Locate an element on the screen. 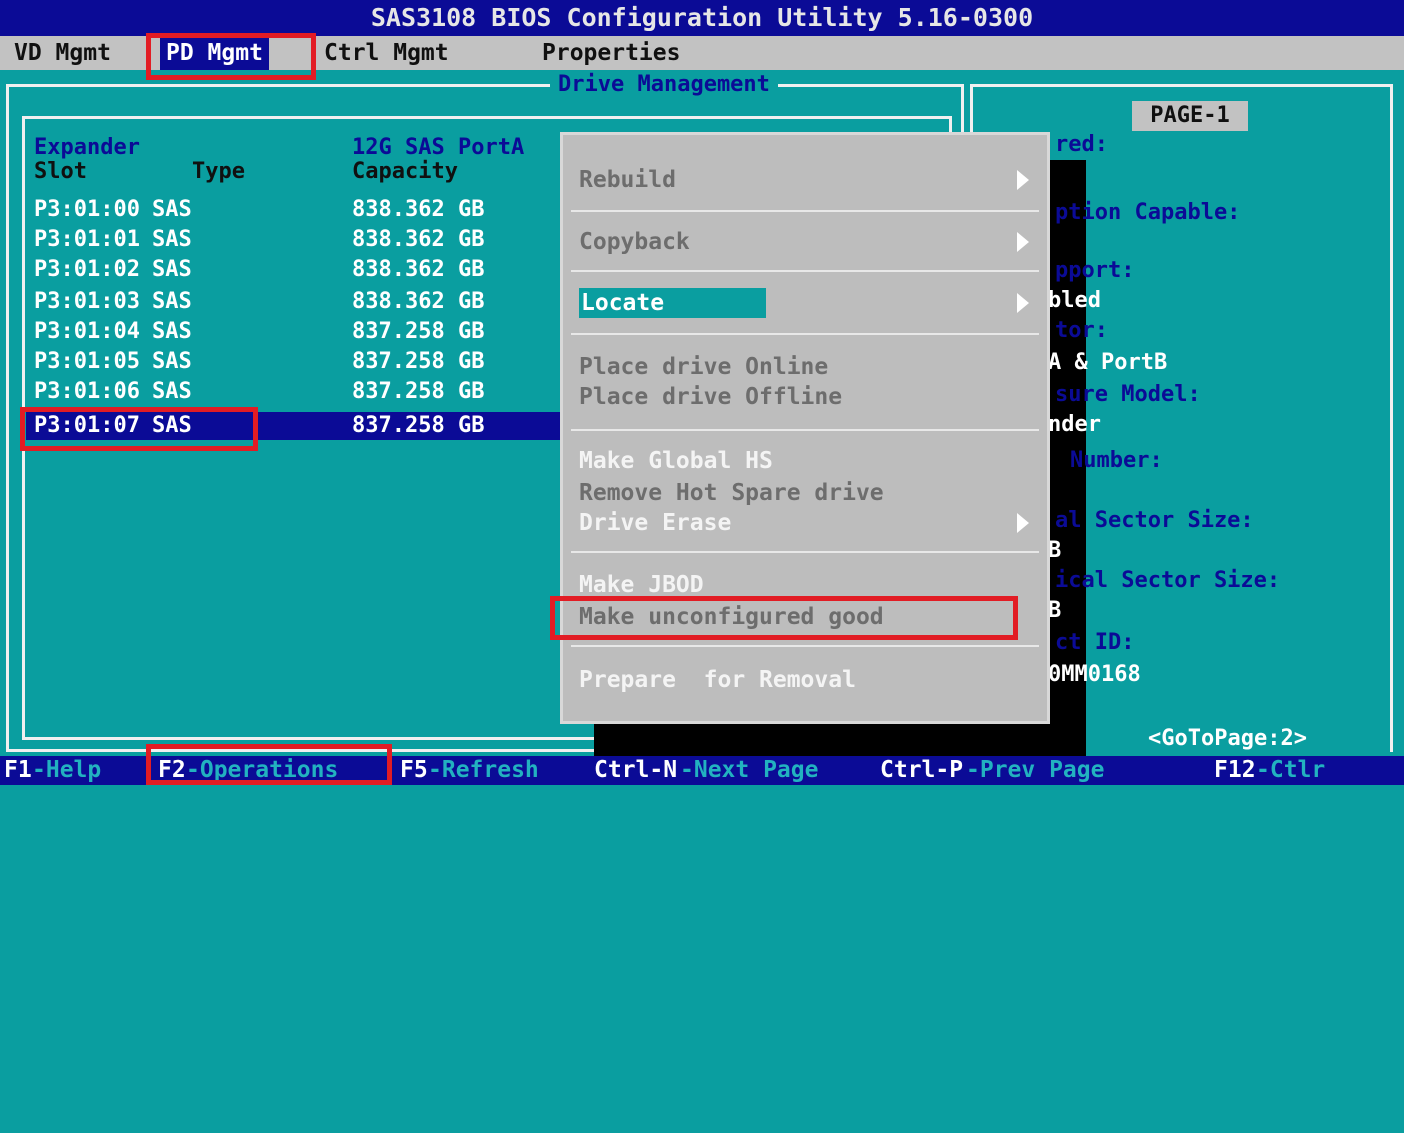 This screenshot has width=1404, height=1133. drive-slot: P3:01:00 is located at coordinates (87, 209).